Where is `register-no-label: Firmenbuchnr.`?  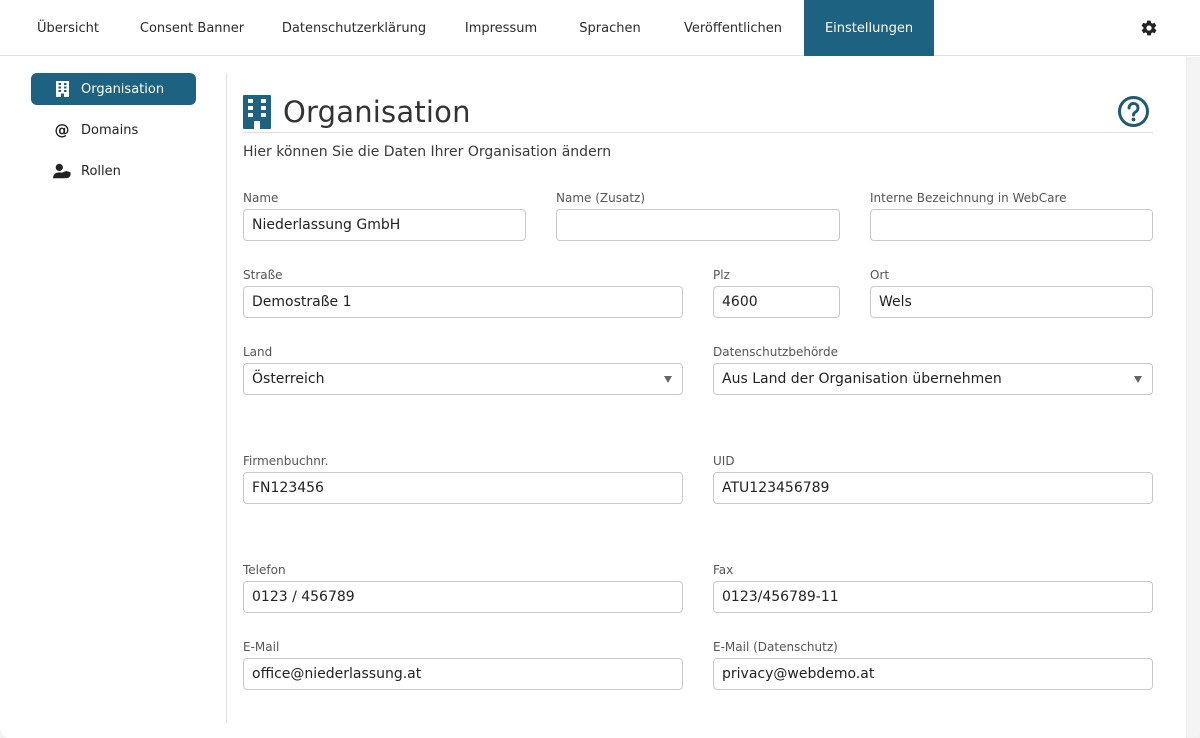 register-no-label: Firmenbuchnr. is located at coordinates (286, 461).